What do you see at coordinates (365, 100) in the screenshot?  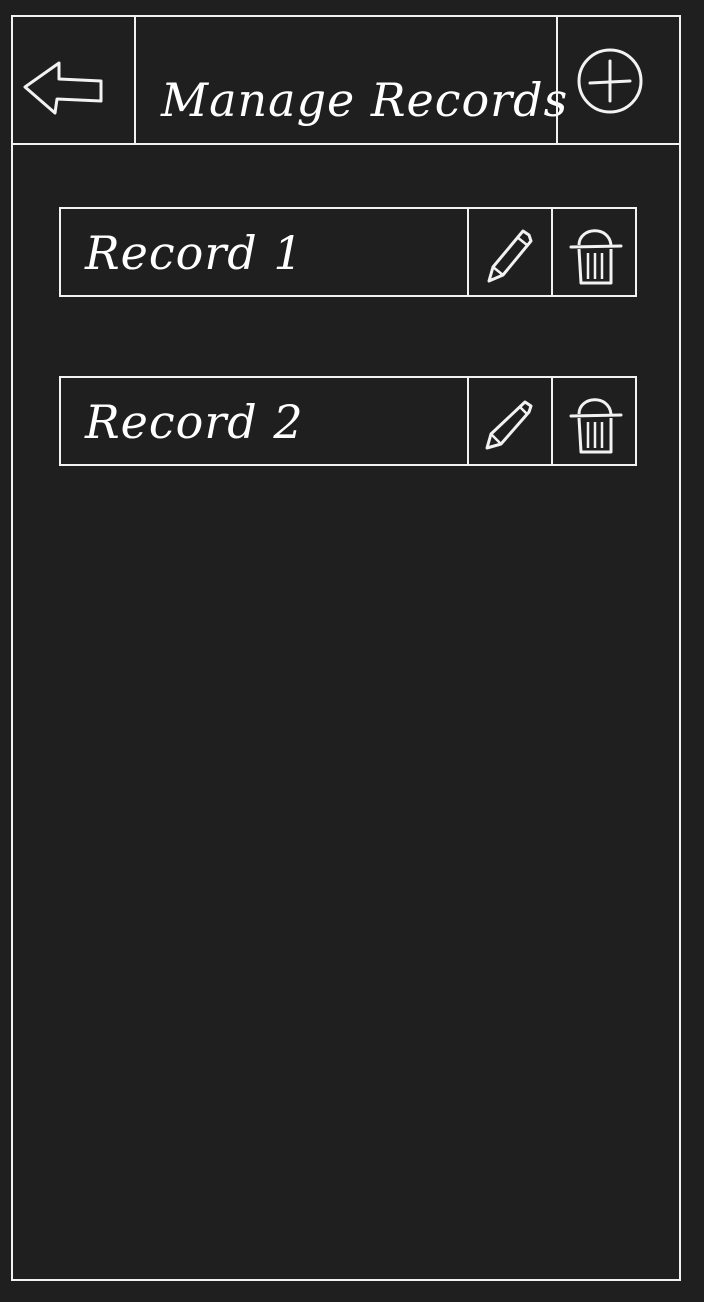 I see `page-title: Manage Records` at bounding box center [365, 100].